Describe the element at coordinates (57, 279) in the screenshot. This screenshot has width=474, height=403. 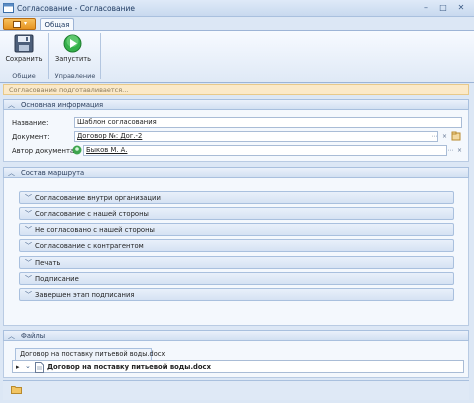
I see `route-item-label: Подписание` at that location.